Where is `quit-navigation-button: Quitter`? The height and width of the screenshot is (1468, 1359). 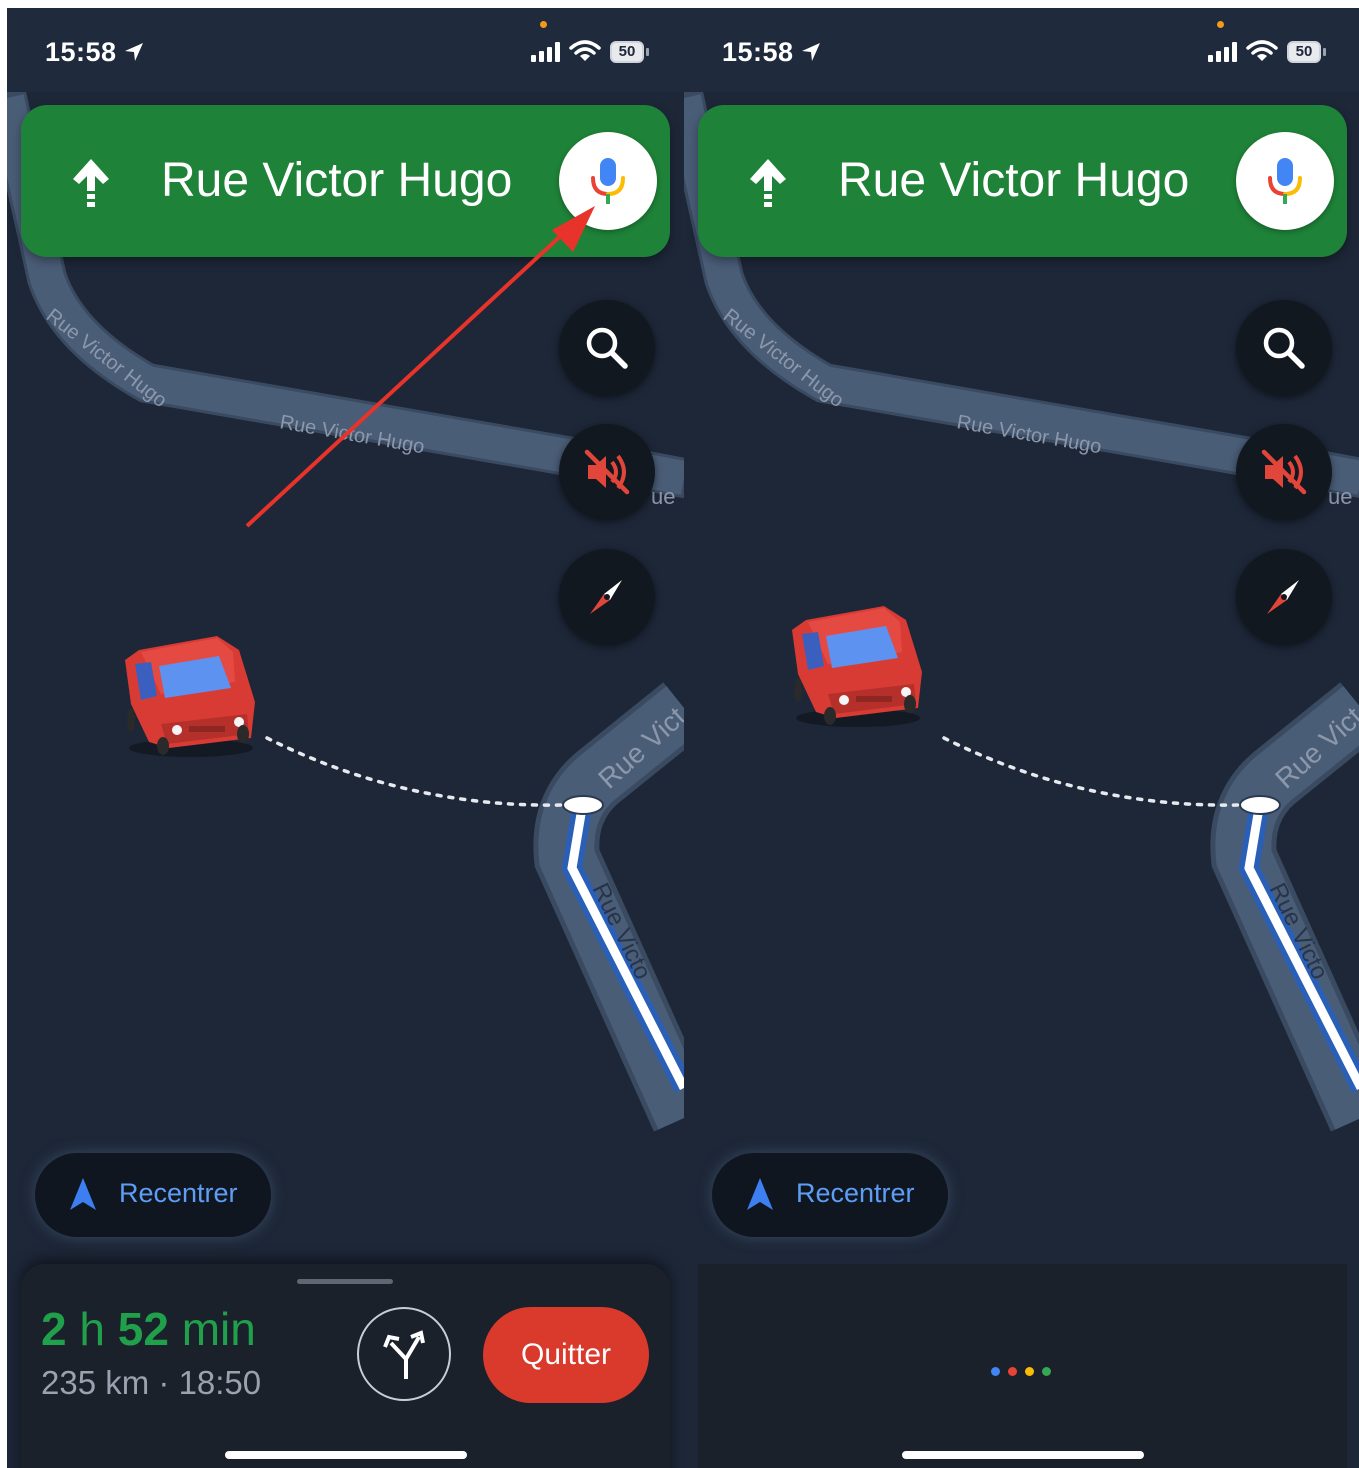 quit-navigation-button: Quitter is located at coordinates (566, 1355).